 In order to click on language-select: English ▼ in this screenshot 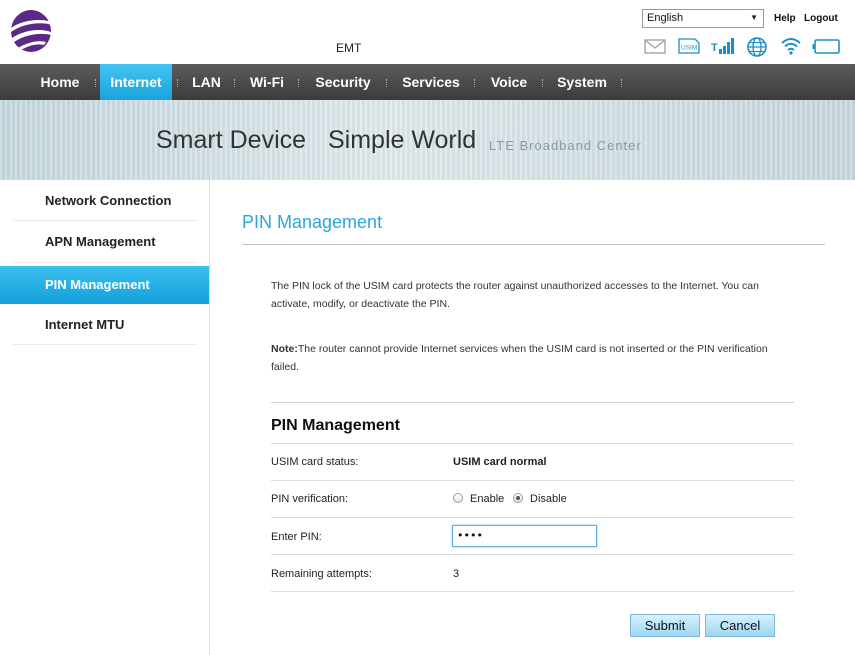, I will do `click(703, 18)`.